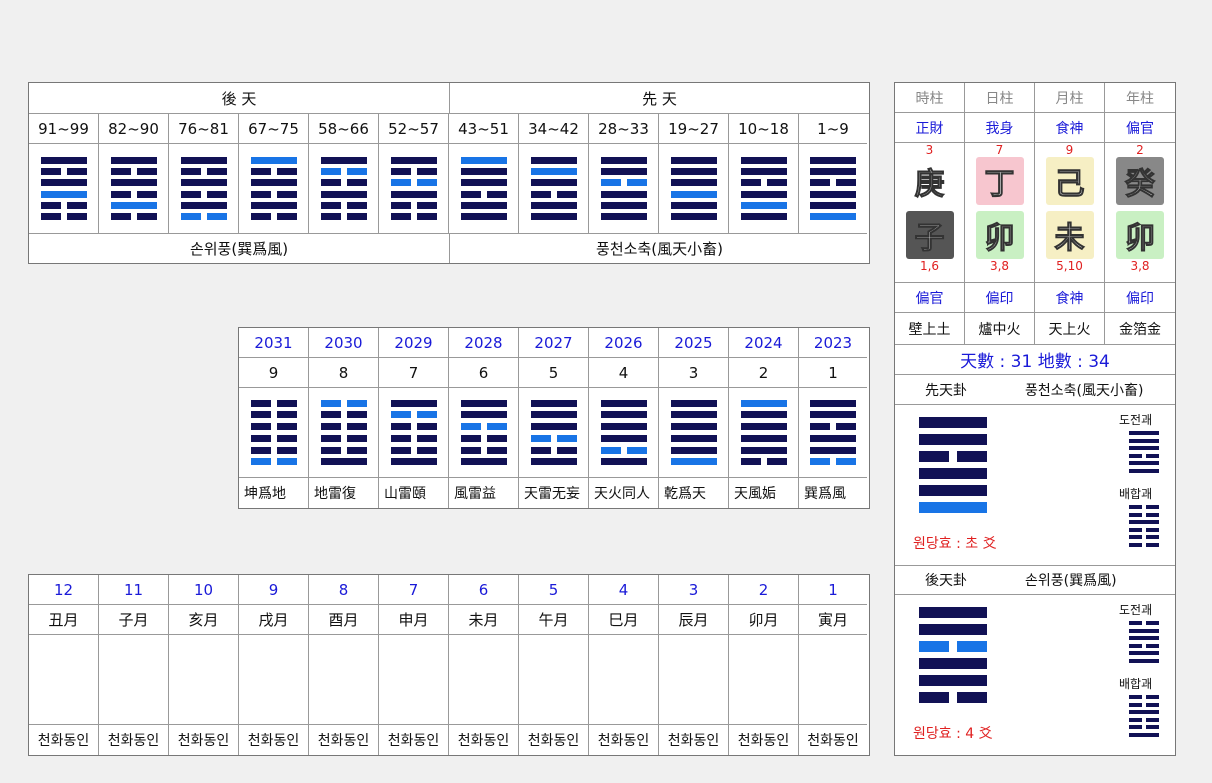 The width and height of the screenshot is (1212, 783). Describe the element at coordinates (833, 343) in the screenshot. I see `year-cell: 2023` at that location.